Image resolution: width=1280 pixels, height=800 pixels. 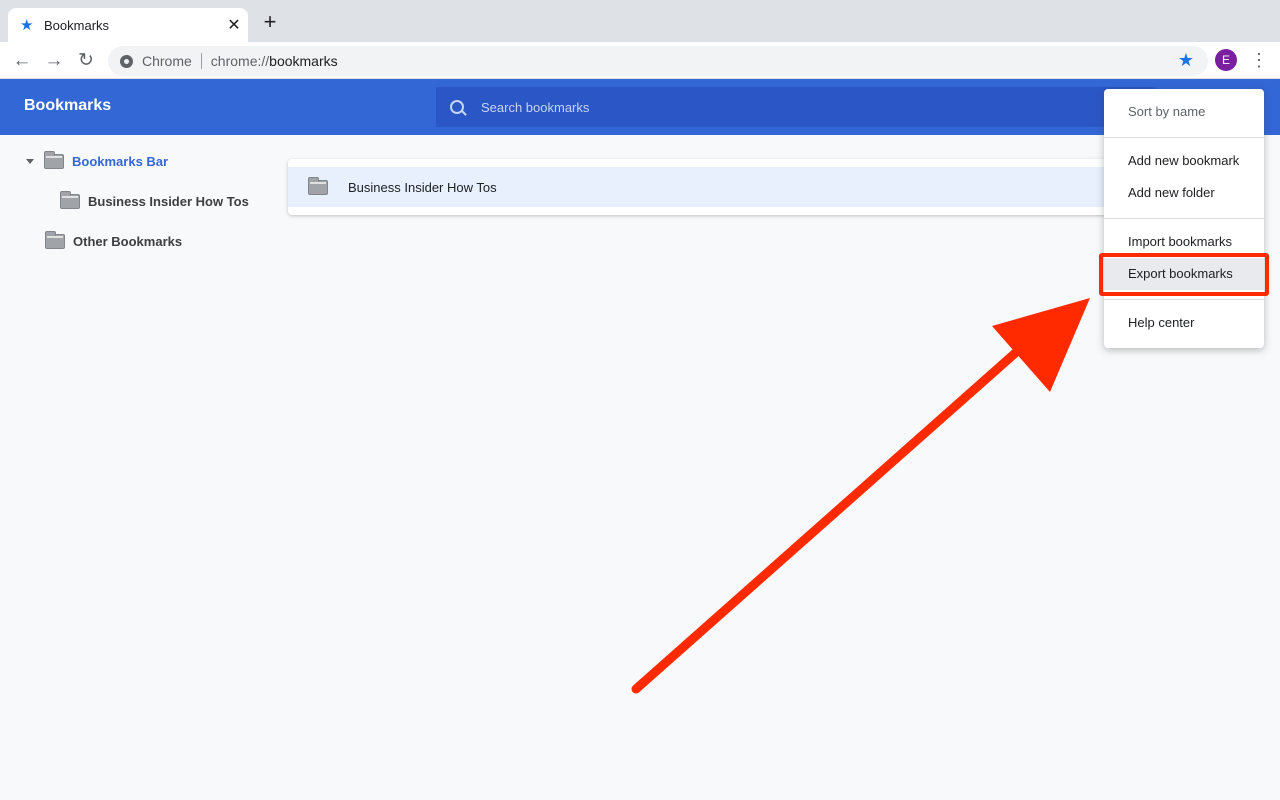 I want to click on site-label: Chrome, so click(x=167, y=61).